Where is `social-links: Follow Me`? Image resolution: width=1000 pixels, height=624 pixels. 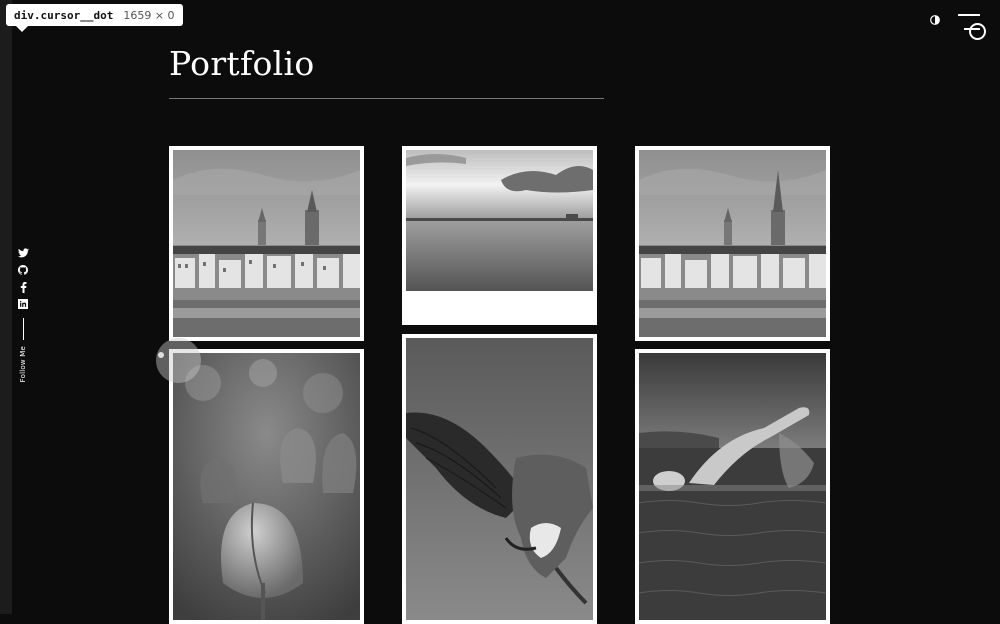 social-links: Follow Me is located at coordinates (23, 314).